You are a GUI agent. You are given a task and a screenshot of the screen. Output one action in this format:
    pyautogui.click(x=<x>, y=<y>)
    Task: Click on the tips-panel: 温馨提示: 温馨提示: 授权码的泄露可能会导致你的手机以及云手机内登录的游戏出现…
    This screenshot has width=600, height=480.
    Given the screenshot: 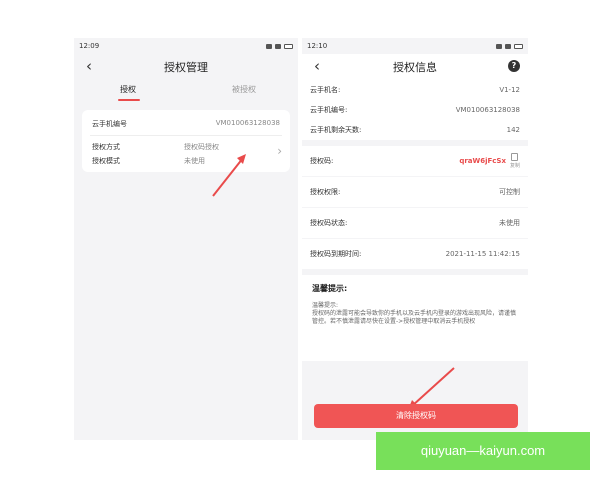 What is the action you would take?
    pyautogui.click(x=415, y=318)
    